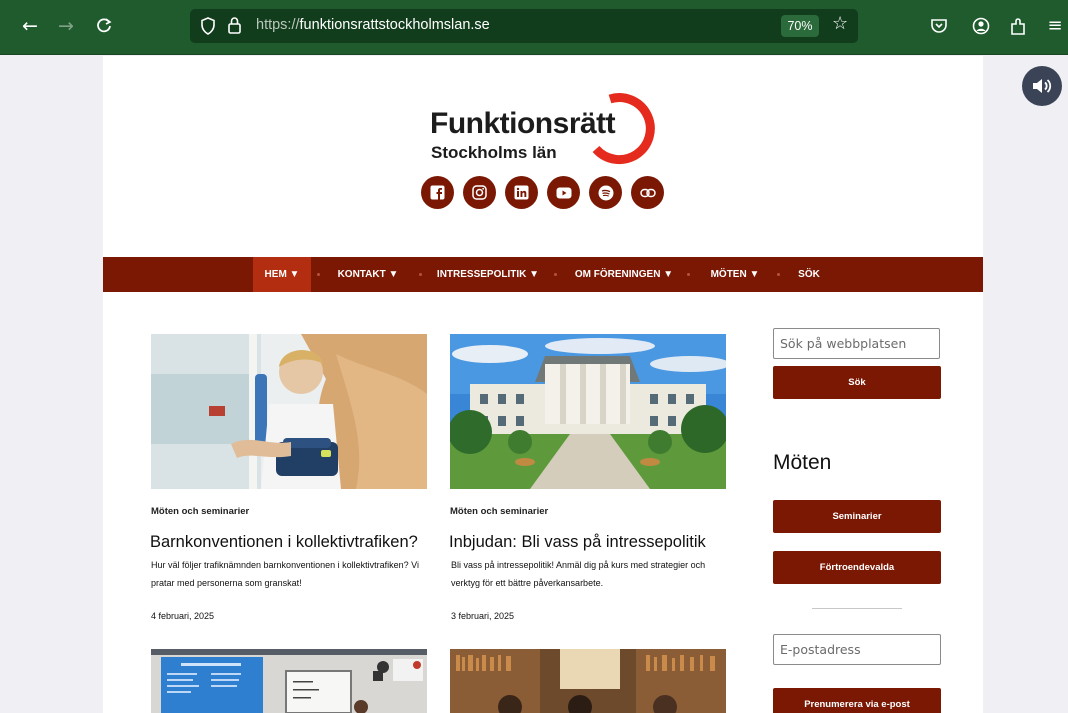 The width and height of the screenshot is (1068, 713). What do you see at coordinates (856, 343) in the screenshot?
I see `search-input` at bounding box center [856, 343].